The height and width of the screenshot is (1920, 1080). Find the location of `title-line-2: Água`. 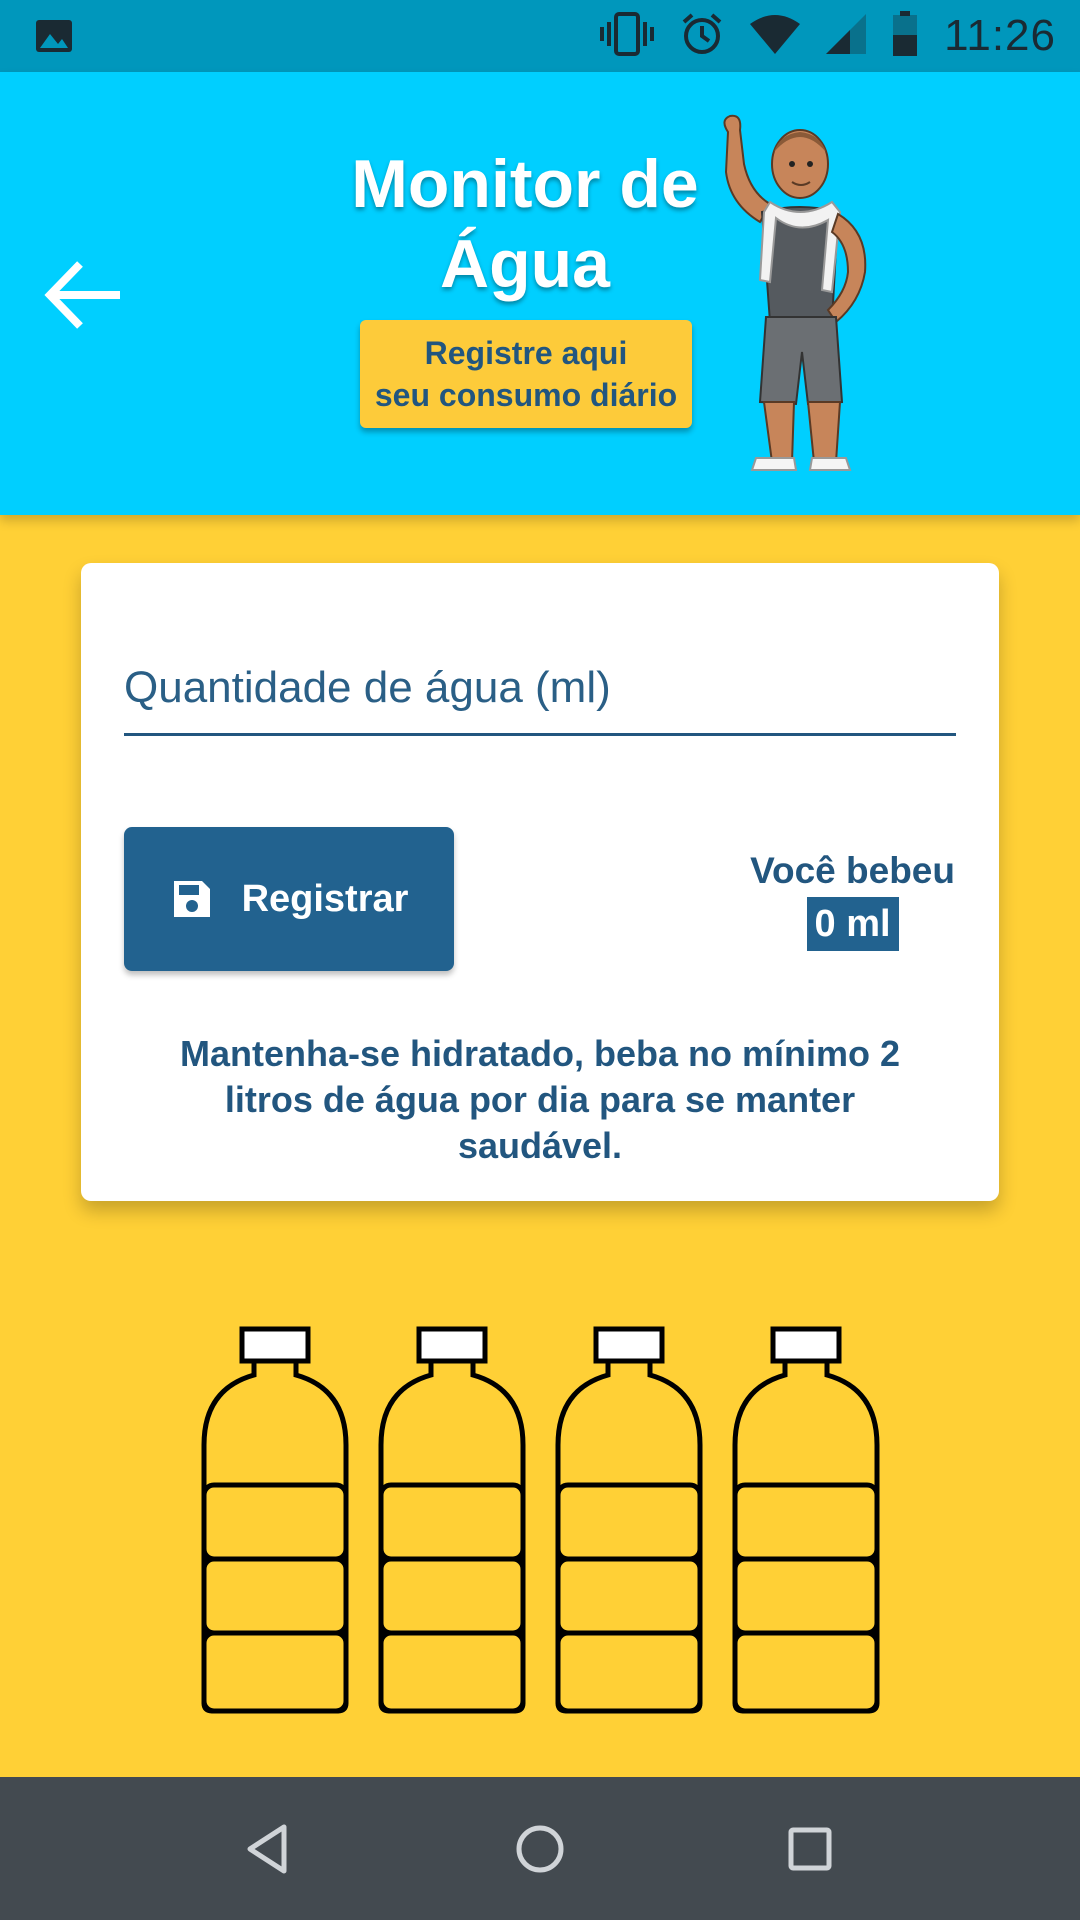

title-line-2: Água is located at coordinates (525, 264).